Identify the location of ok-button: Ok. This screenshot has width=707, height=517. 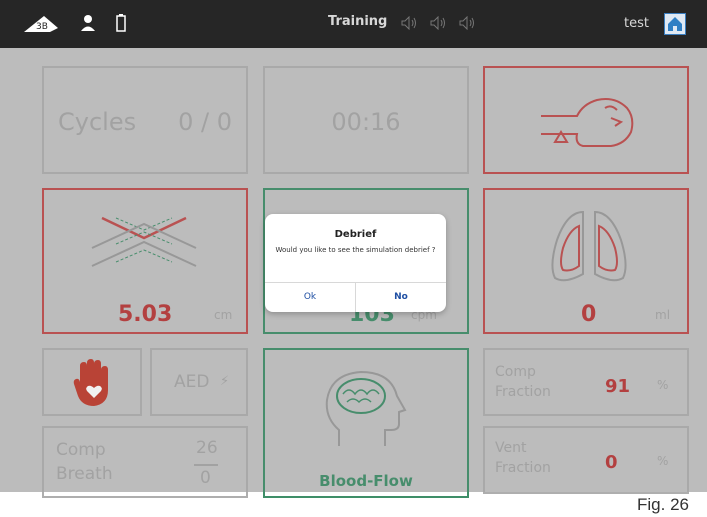
(310, 297).